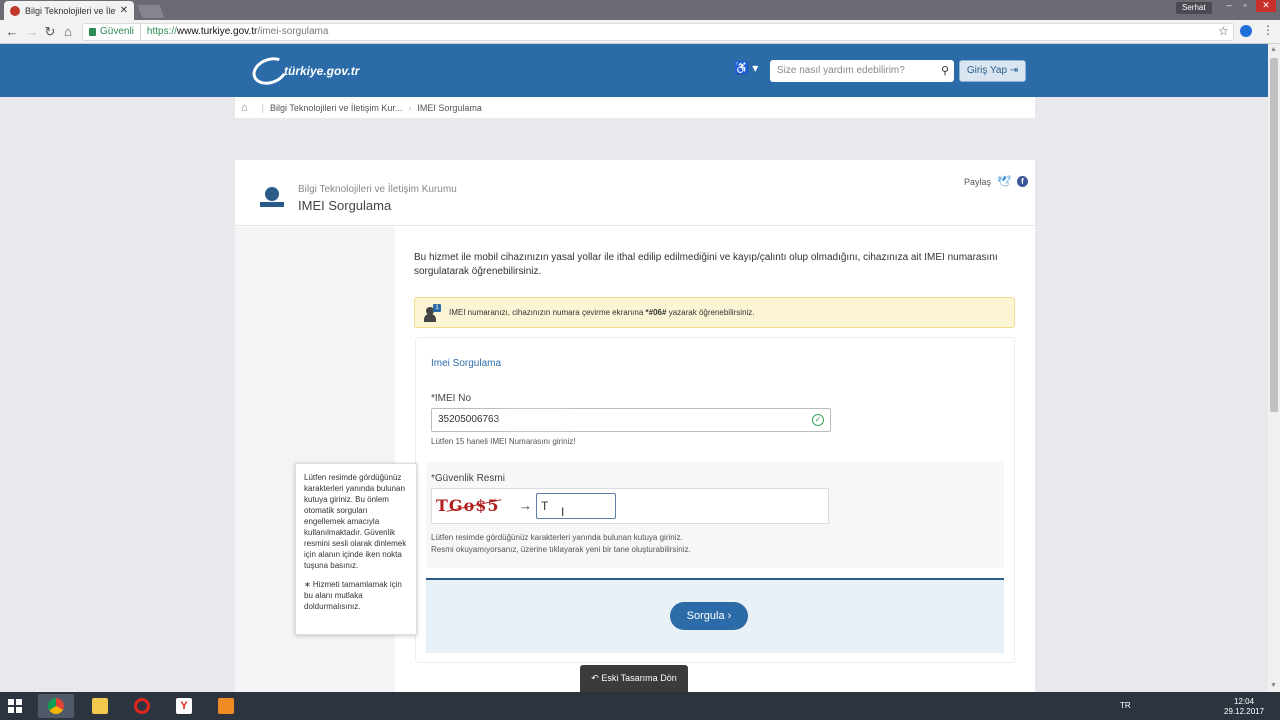 The width and height of the screenshot is (1280, 720). I want to click on browser-tab: Bilgi Teknolojileri ve İleti ✕, so click(69, 10).